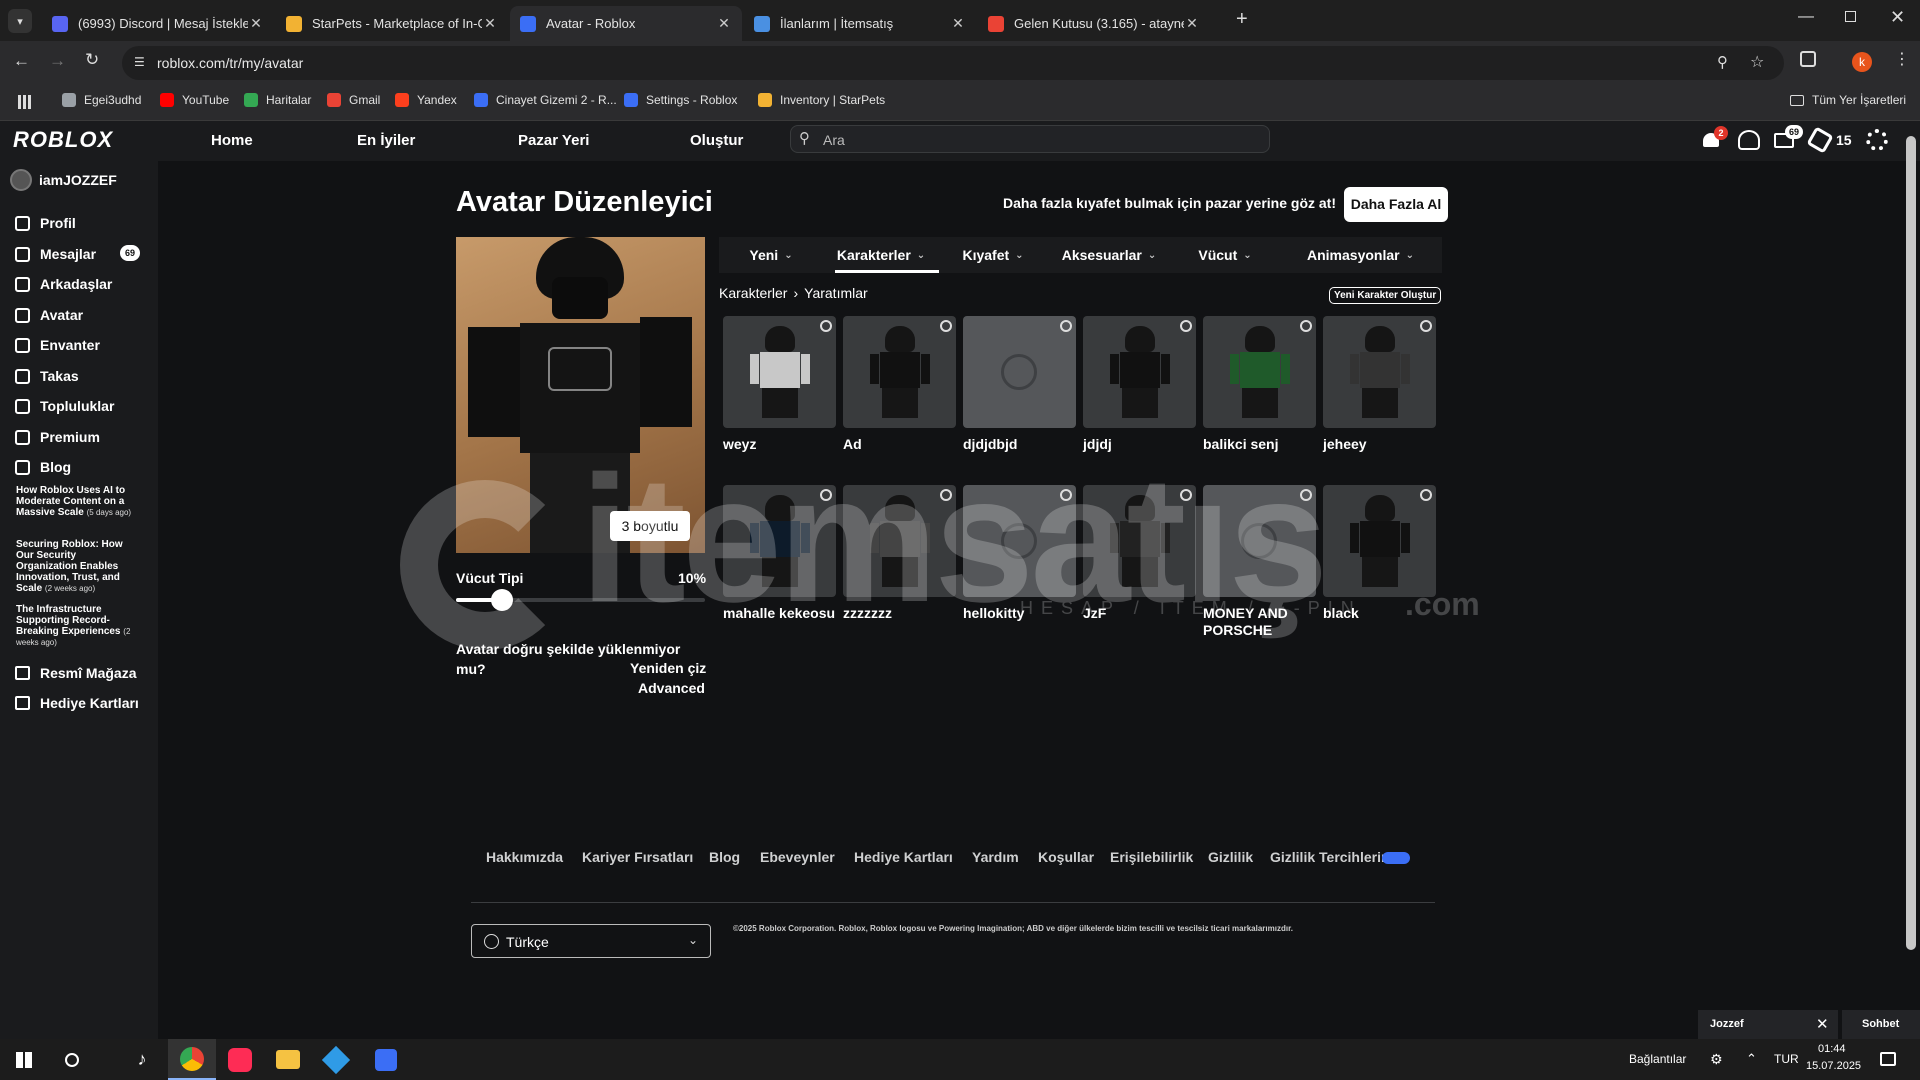 This screenshot has width=1920, height=1080. I want to click on category-tab: Karakterler ⌄, so click(881, 255).